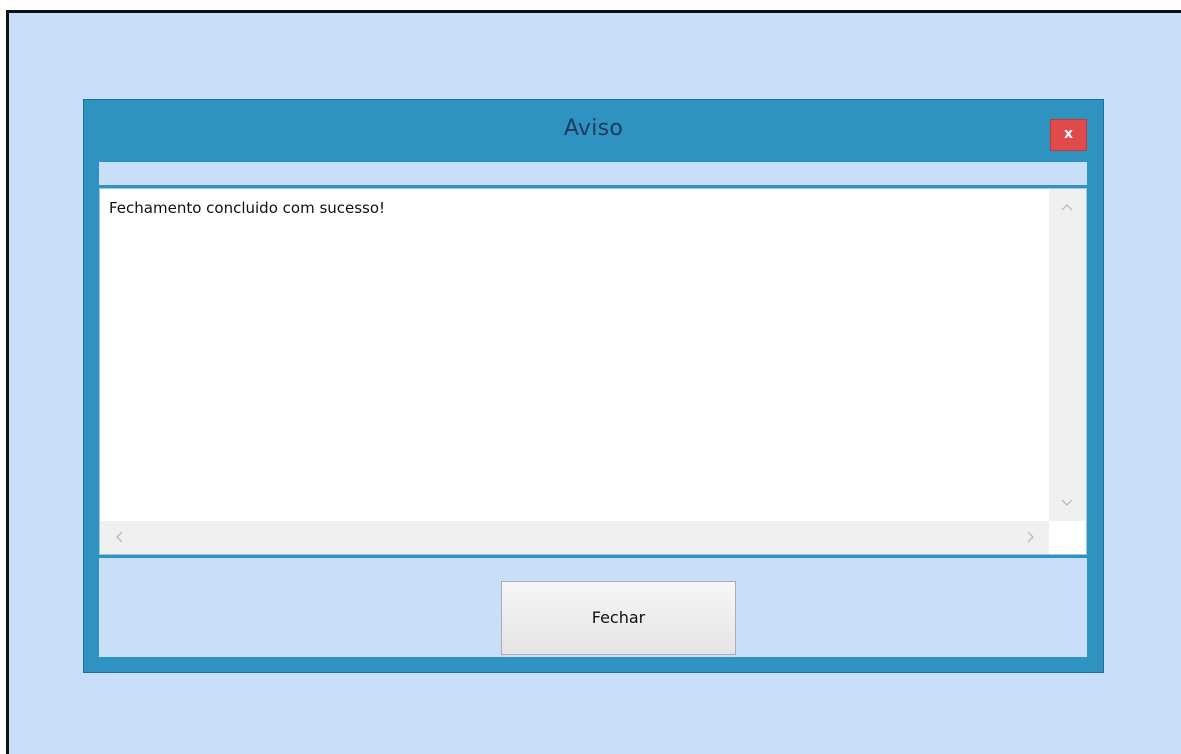 This screenshot has height=754, width=1181. What do you see at coordinates (247, 208) in the screenshot?
I see `message-text: Fechamento concluido com sucesso!` at bounding box center [247, 208].